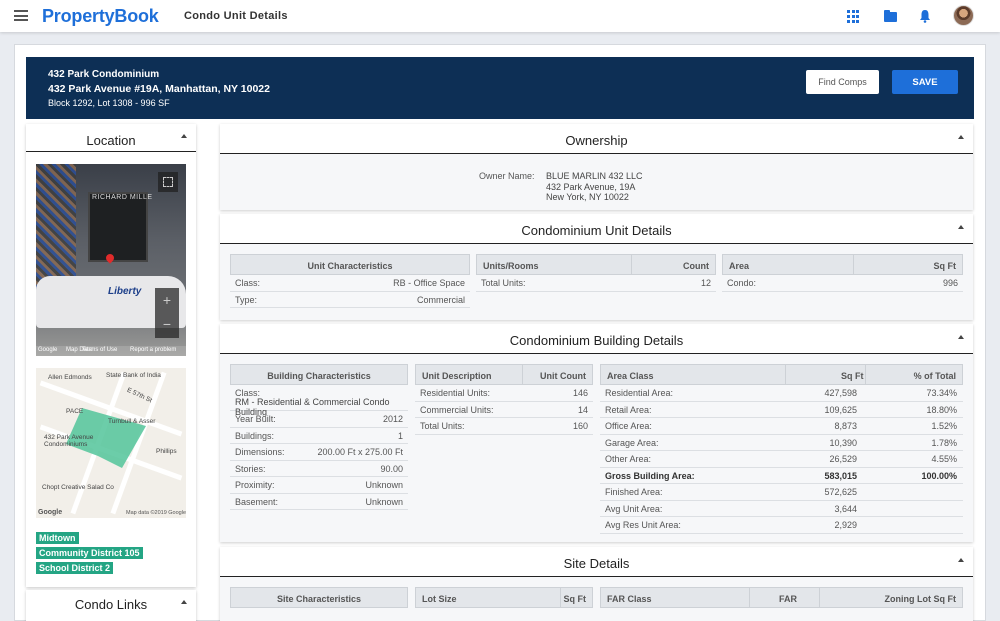 This screenshot has height=621, width=1000. Describe the element at coordinates (504, 426) in the screenshot. I see `table-row: Total Units: 160` at that location.